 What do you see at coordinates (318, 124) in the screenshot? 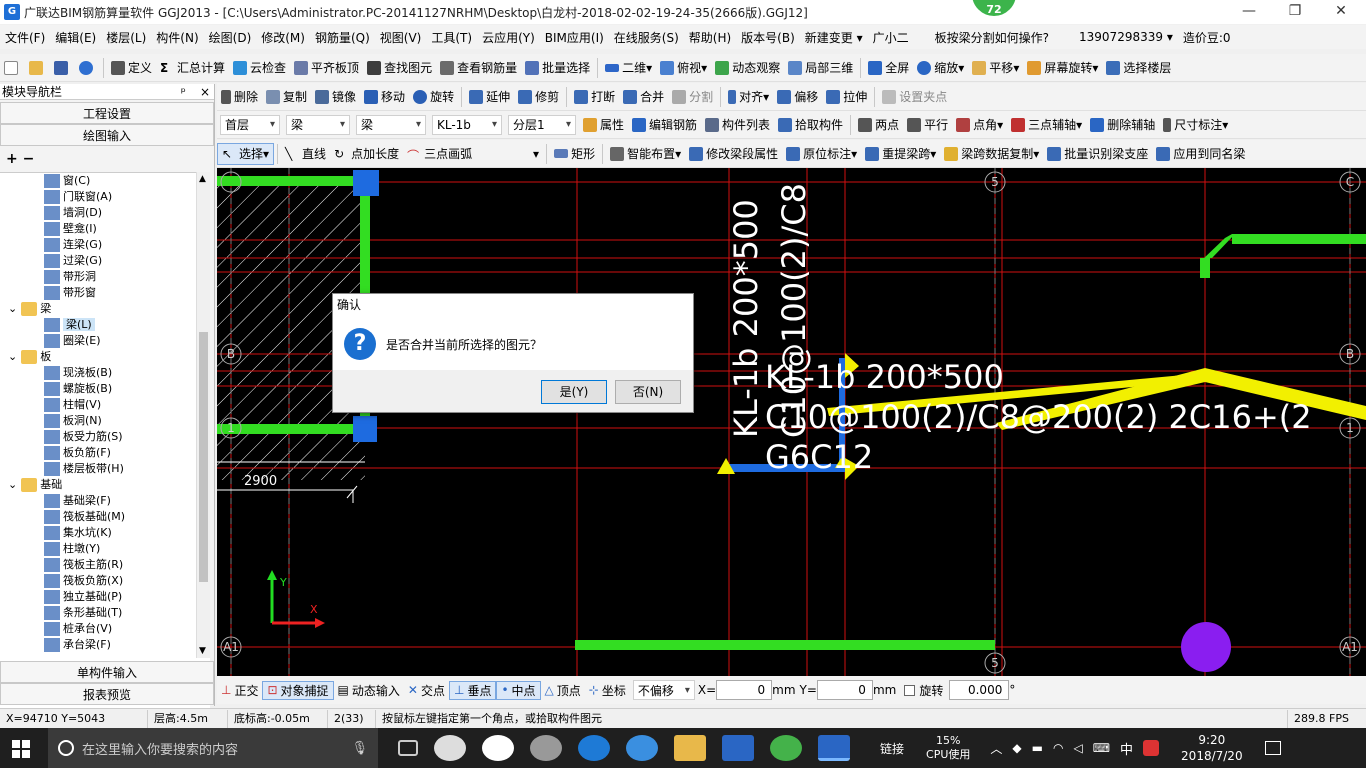
I see `category-select: 梁` at bounding box center [318, 124].